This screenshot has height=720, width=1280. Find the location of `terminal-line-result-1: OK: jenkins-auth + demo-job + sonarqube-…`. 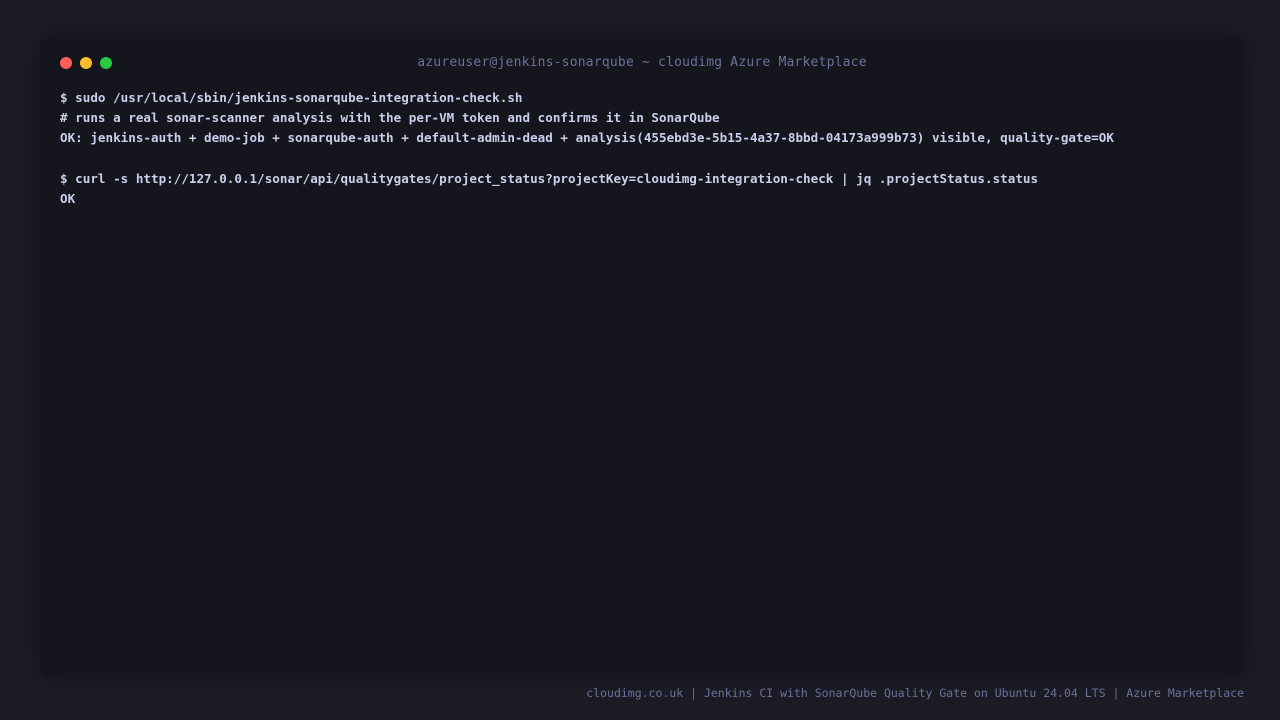

terminal-line-result-1: OK: jenkins-auth + demo-job + sonarqube-… is located at coordinates (587, 137).